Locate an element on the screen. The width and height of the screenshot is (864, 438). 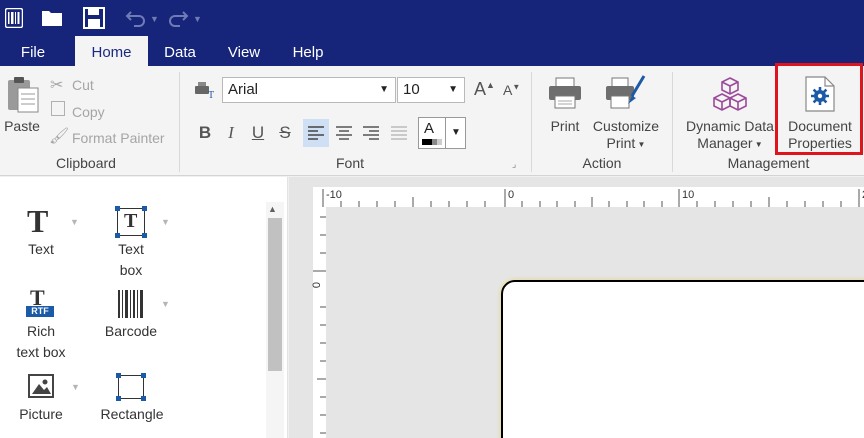
tab-data: Data is located at coordinates (180, 51).